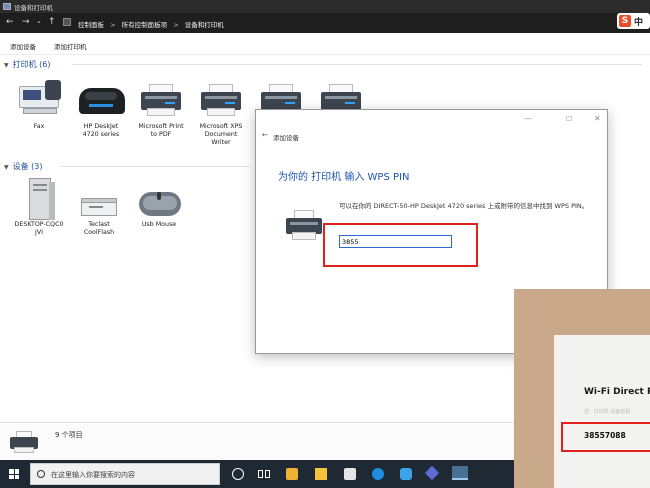 This screenshot has height=488, width=650. I want to click on group-label: 打印机 (6), so click(31, 64).